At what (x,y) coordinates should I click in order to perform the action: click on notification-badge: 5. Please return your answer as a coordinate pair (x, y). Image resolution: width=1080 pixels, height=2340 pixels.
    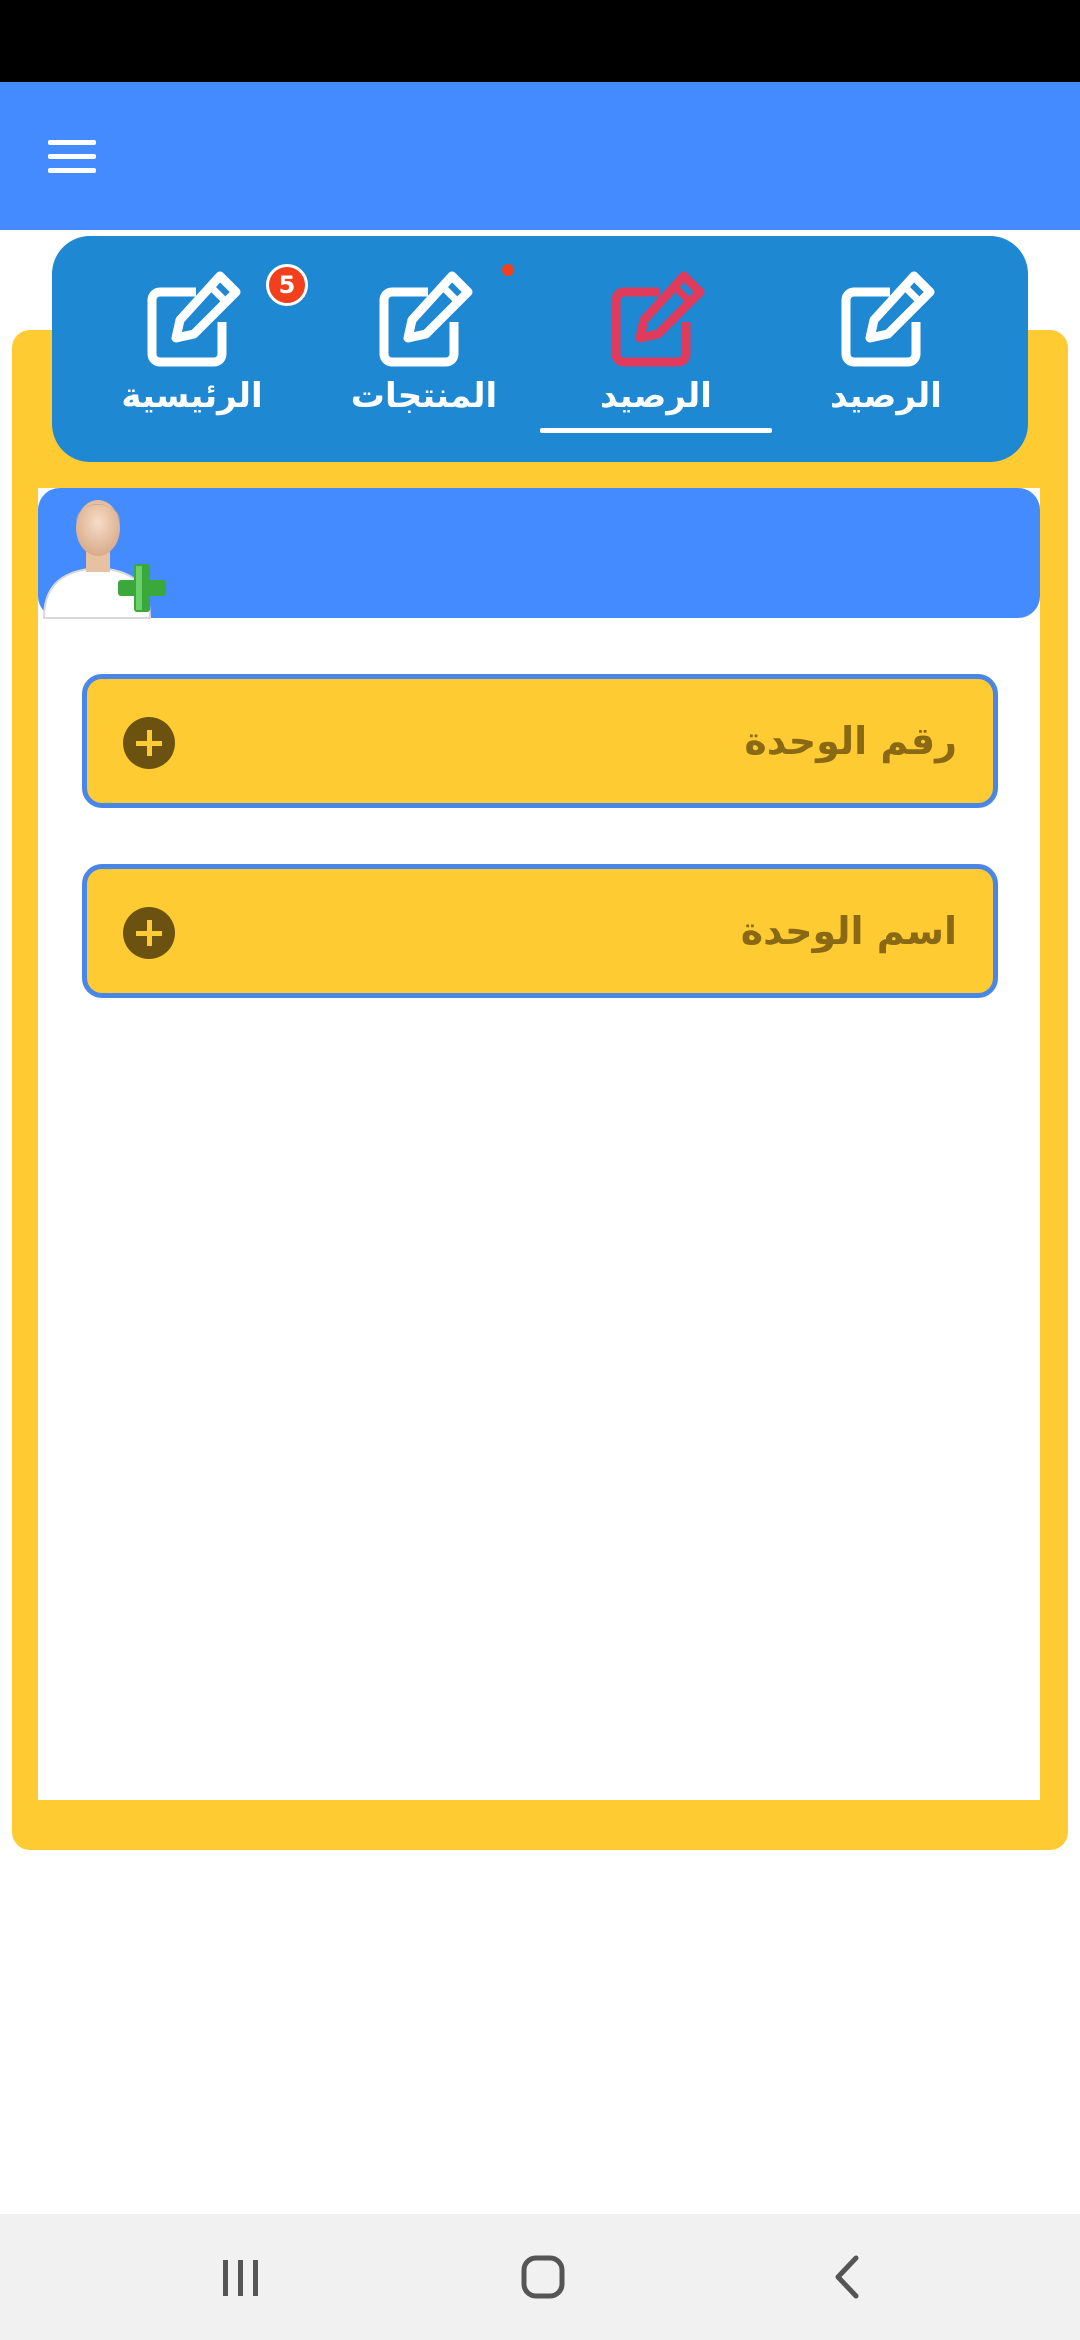
    Looking at the image, I should click on (287, 285).